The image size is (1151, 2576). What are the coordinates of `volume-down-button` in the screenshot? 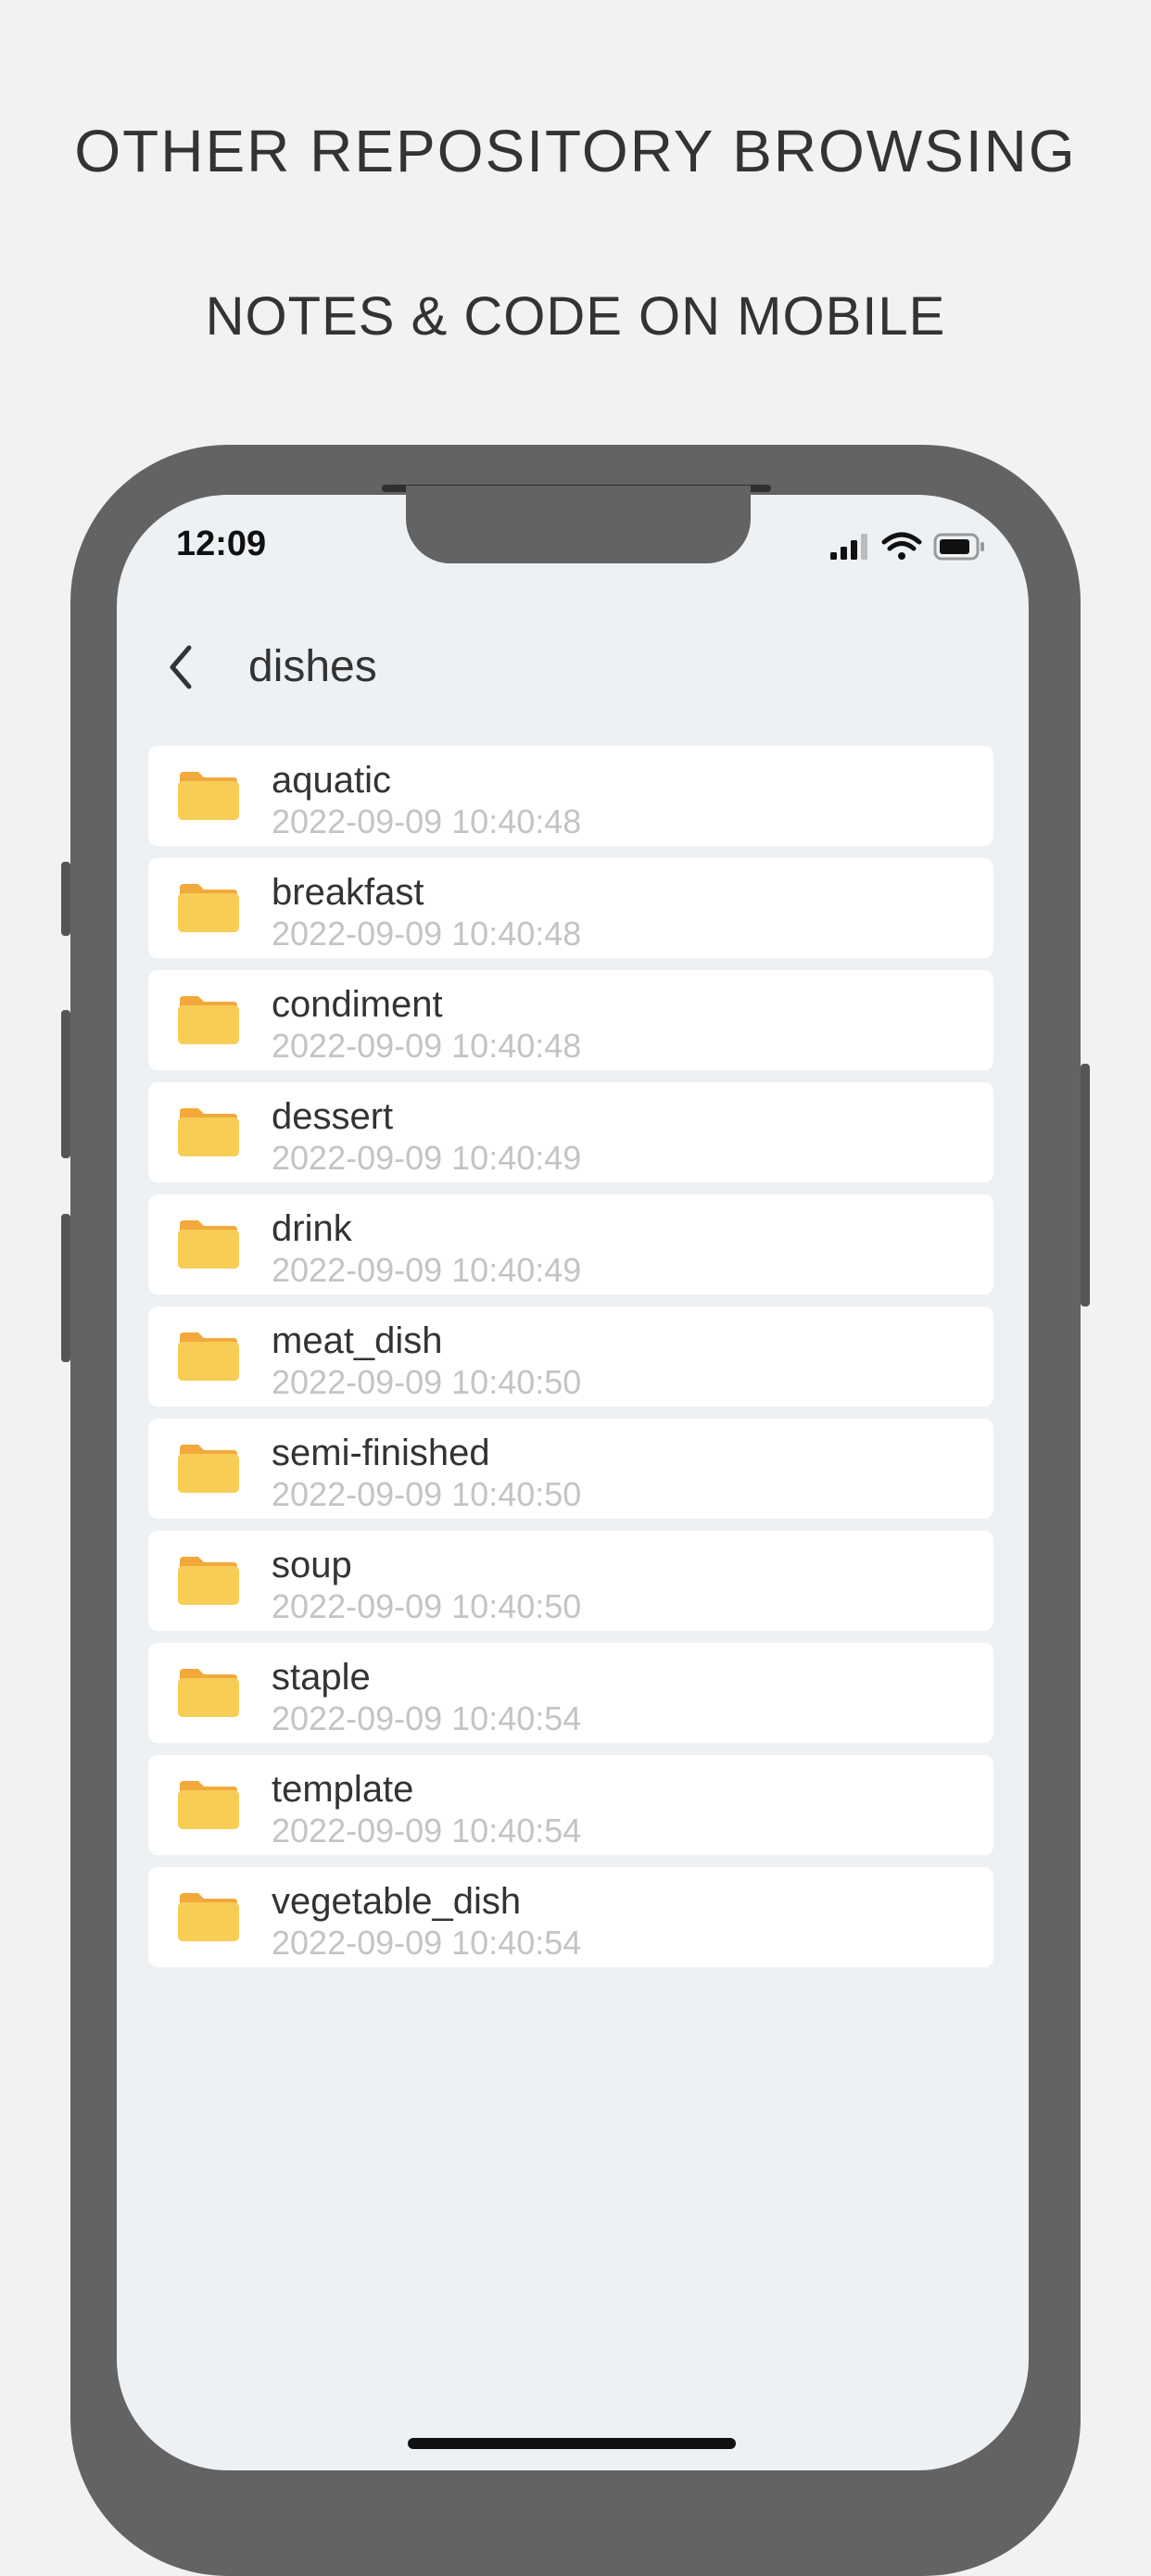 It's located at (65, 1288).